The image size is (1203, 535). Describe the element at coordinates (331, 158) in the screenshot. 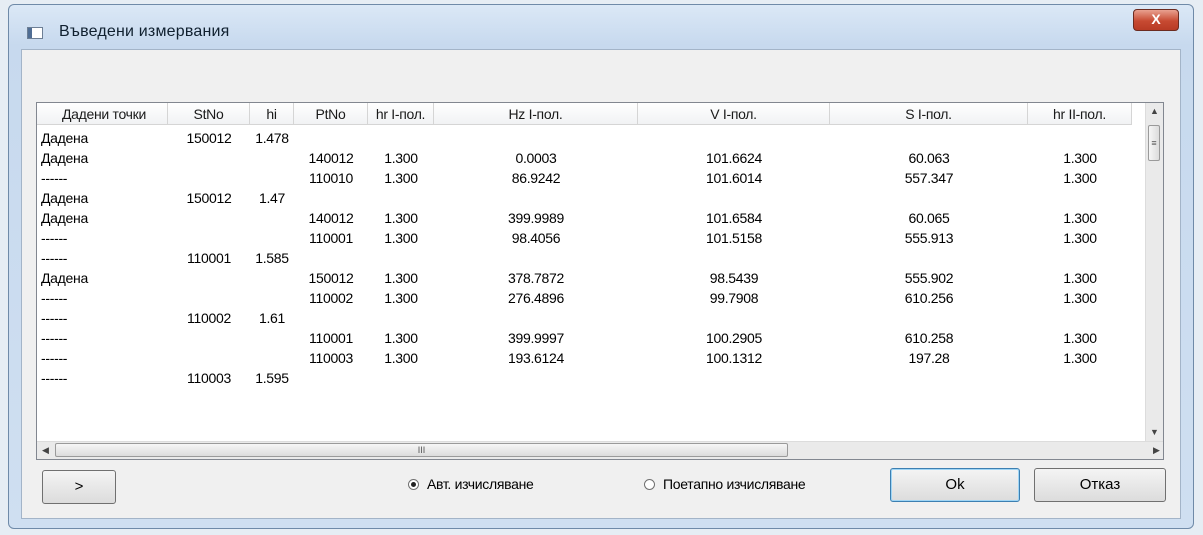

I see `table-cell: 140012` at that location.